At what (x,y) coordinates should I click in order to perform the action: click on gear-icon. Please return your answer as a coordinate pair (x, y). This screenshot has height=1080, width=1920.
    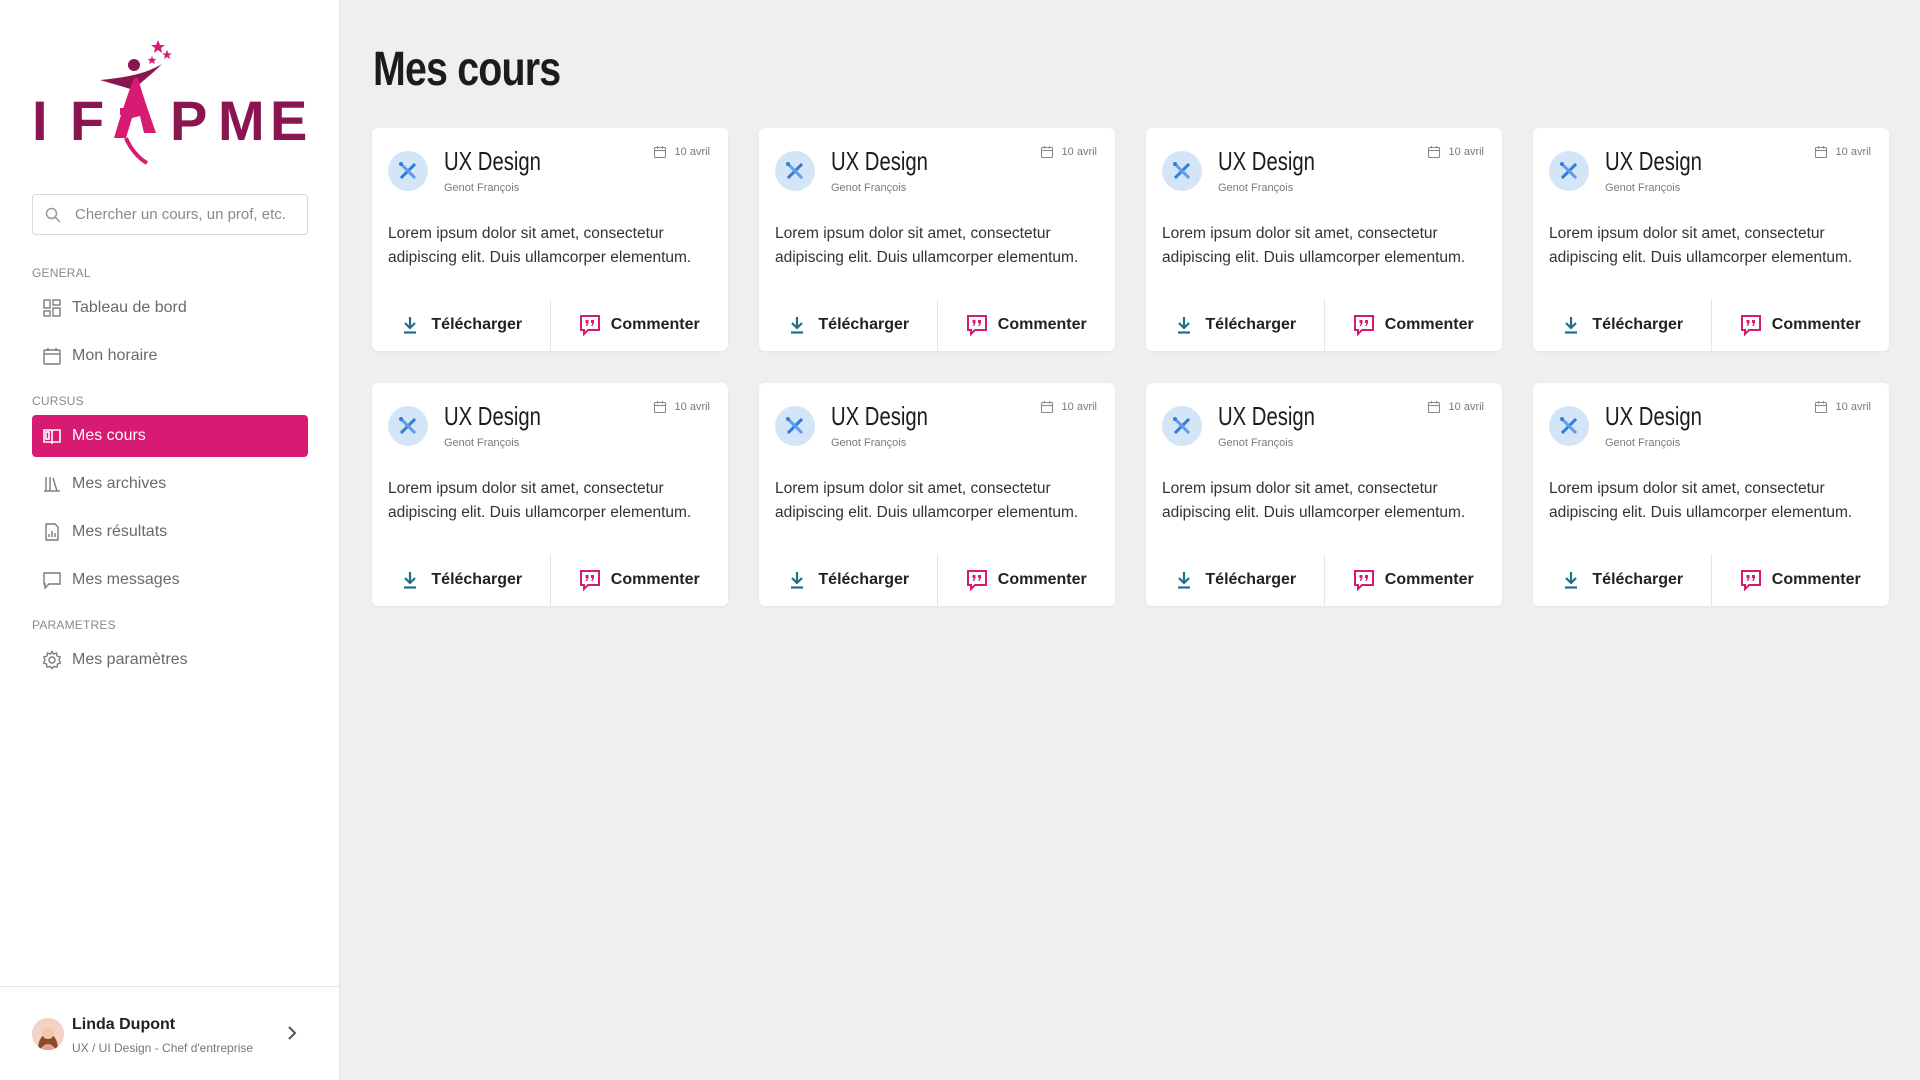
    Looking at the image, I should click on (52, 660).